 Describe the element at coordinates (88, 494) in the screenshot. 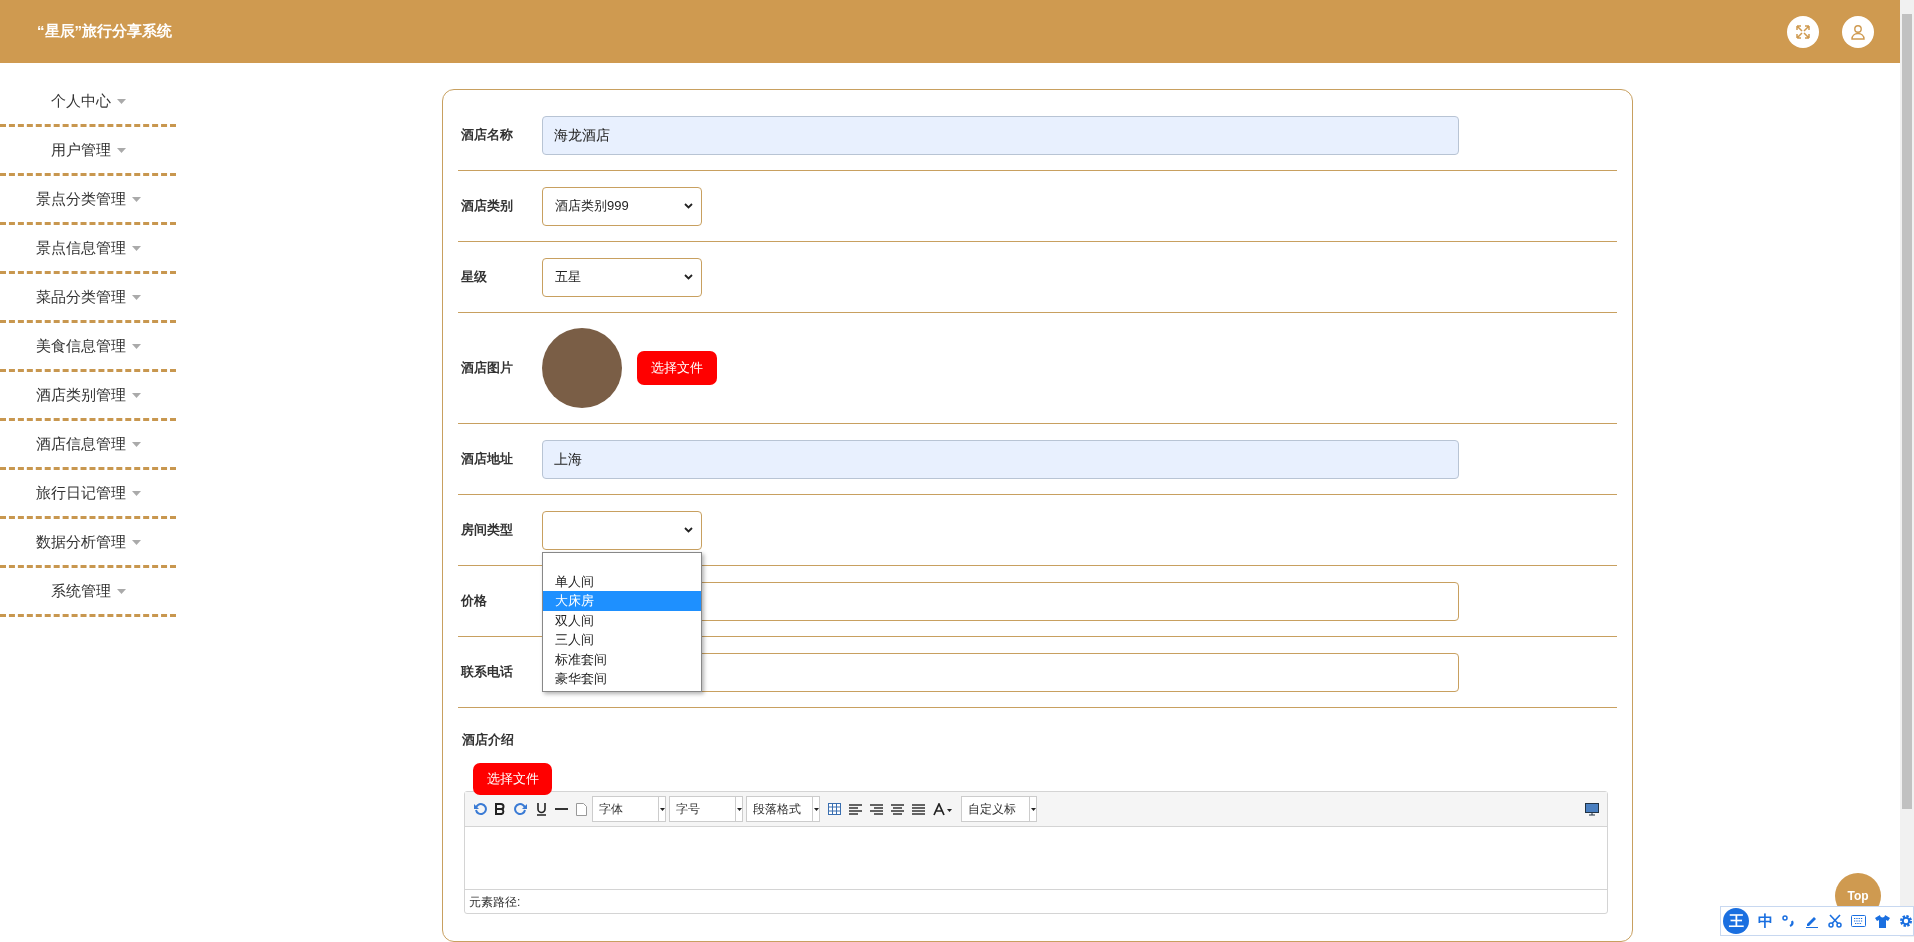

I see `sidebar-item: 旅行日记管理` at that location.